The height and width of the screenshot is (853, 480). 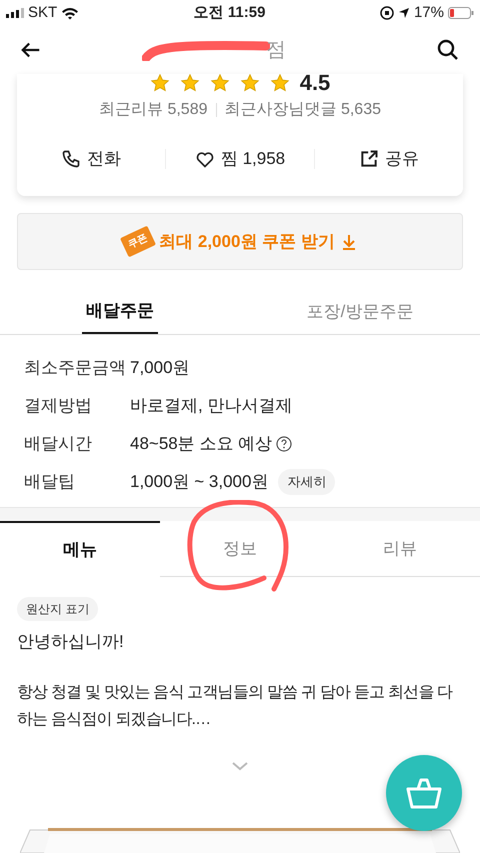 What do you see at coordinates (404, 13) in the screenshot?
I see `location-icon` at bounding box center [404, 13].